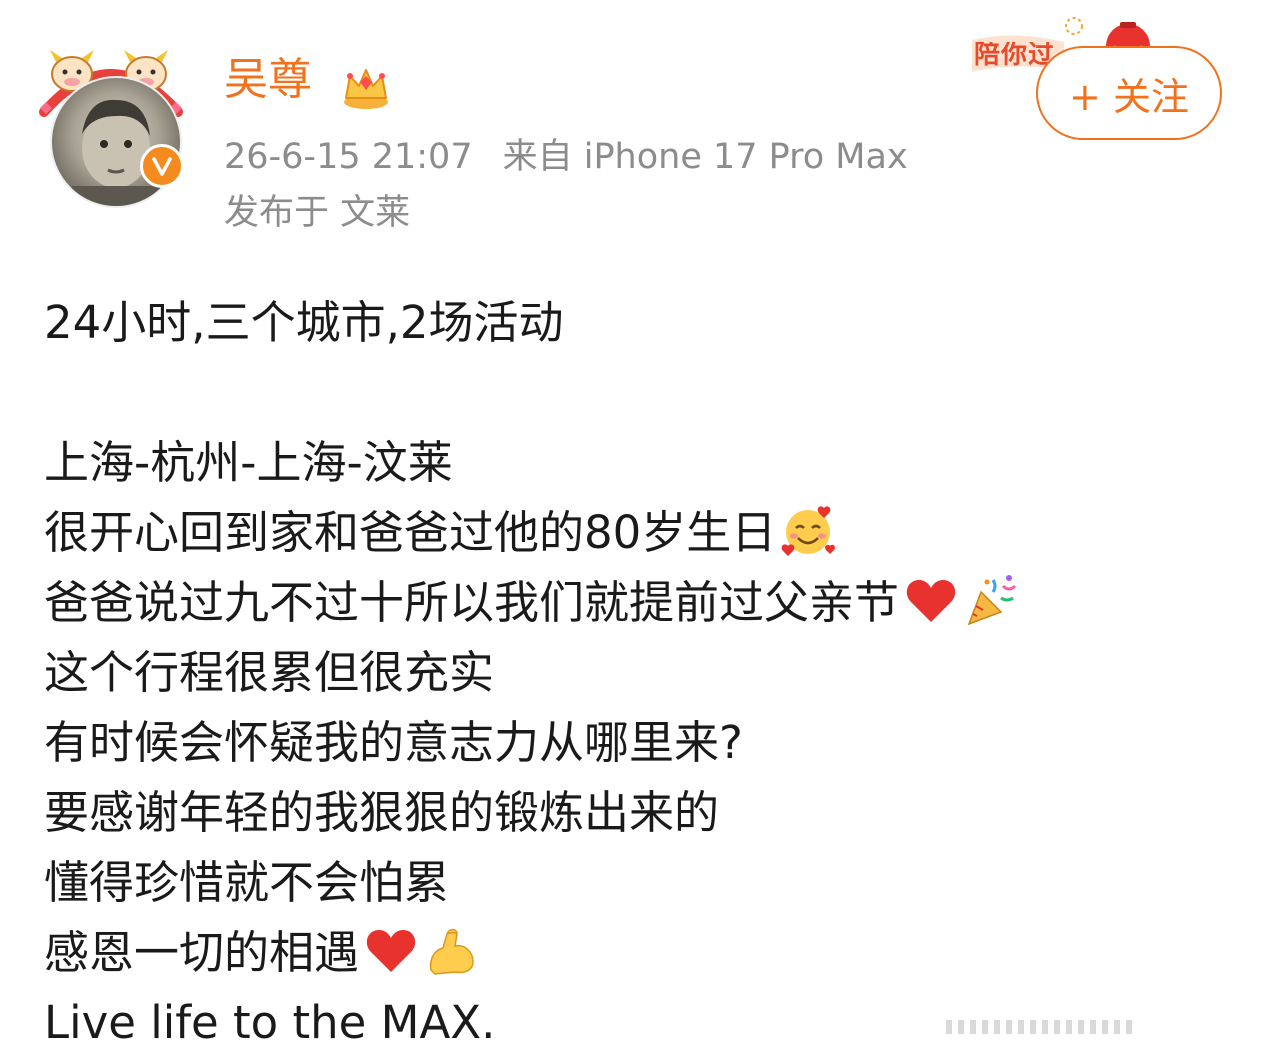  What do you see at coordinates (317, 213) in the screenshot?
I see `post-location: 发布于 文莱` at bounding box center [317, 213].